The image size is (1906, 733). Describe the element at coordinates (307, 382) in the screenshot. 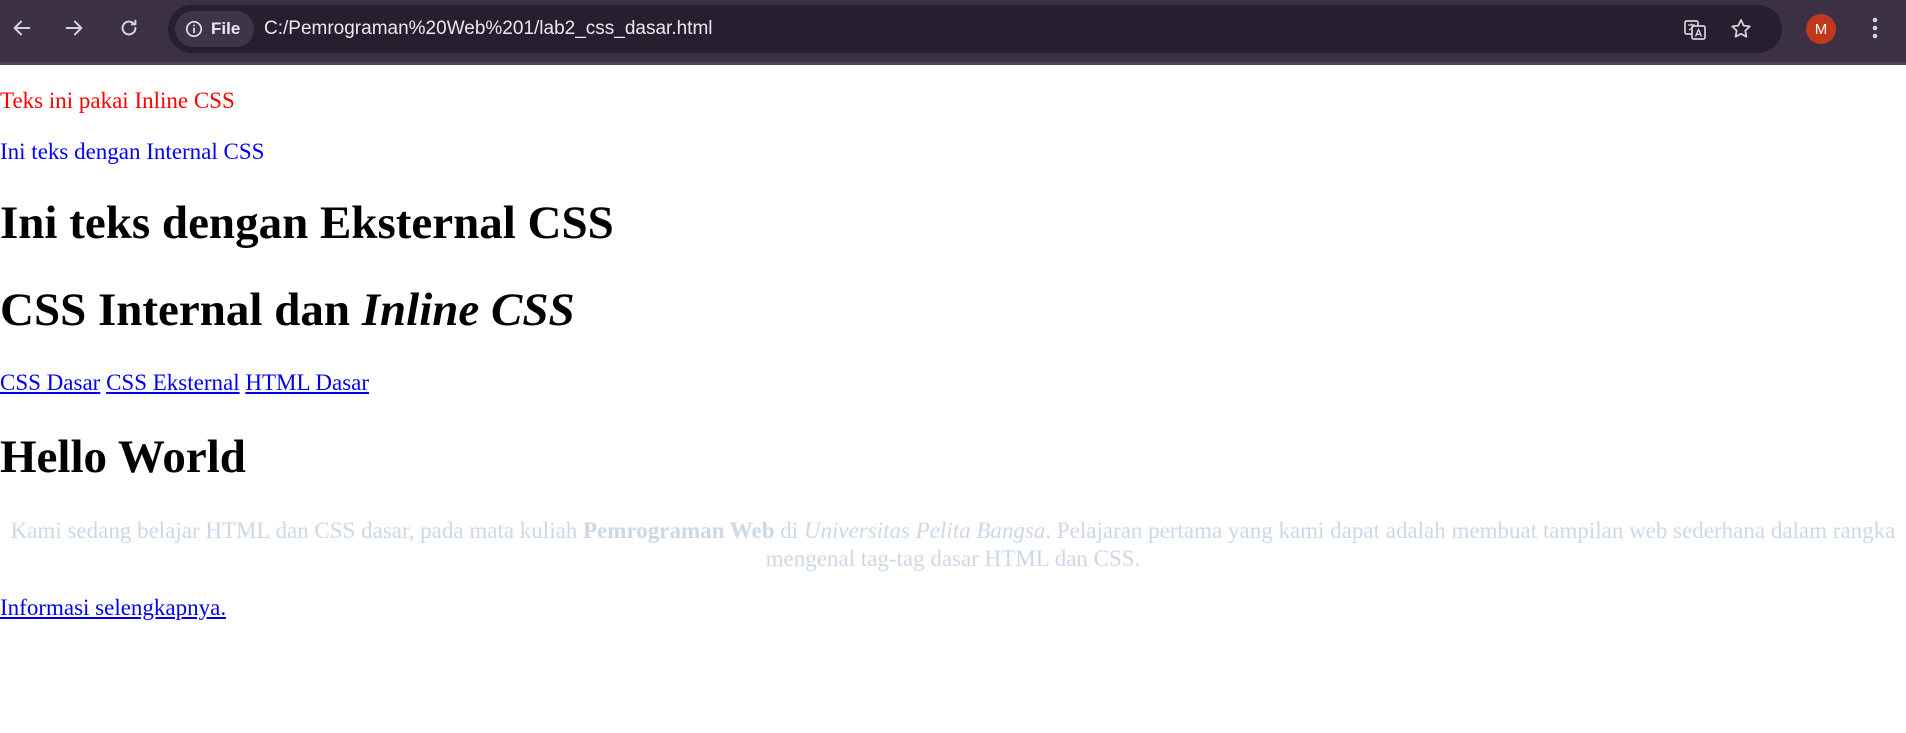

I see `link-html-dasar: HTML Dasar` at that location.